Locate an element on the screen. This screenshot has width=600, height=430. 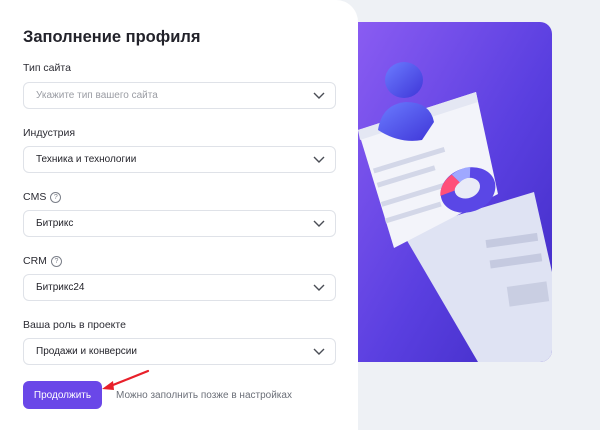
site-type-placeholder: Укажите тип вашего сайта is located at coordinates (97, 95).